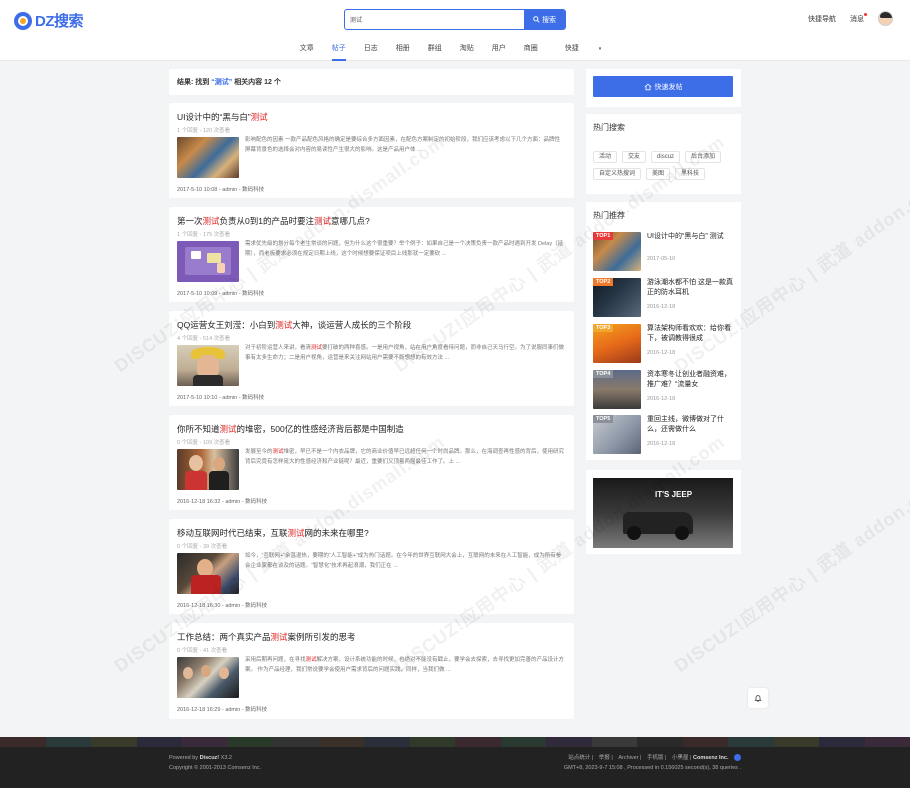 The width and height of the screenshot is (910, 788). Describe the element at coordinates (617, 174) in the screenshot. I see `hot-tag: 自定义热搜词` at that location.